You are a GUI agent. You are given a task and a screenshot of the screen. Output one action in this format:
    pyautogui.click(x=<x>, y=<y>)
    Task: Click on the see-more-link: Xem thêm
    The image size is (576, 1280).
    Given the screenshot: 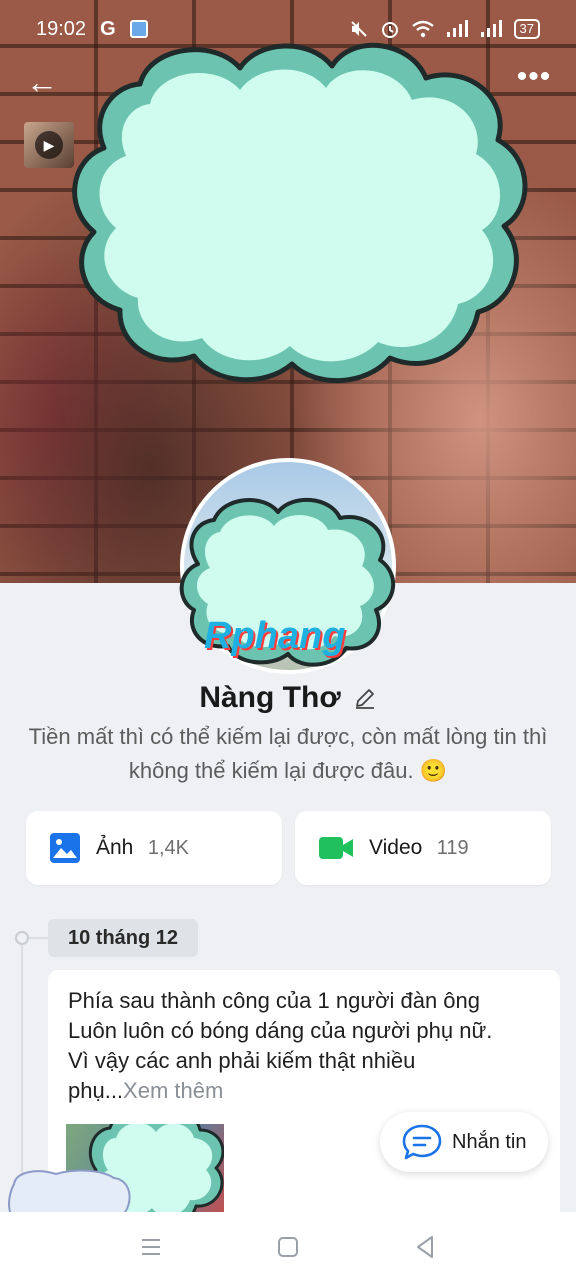 What is the action you would take?
    pyautogui.click(x=173, y=1090)
    